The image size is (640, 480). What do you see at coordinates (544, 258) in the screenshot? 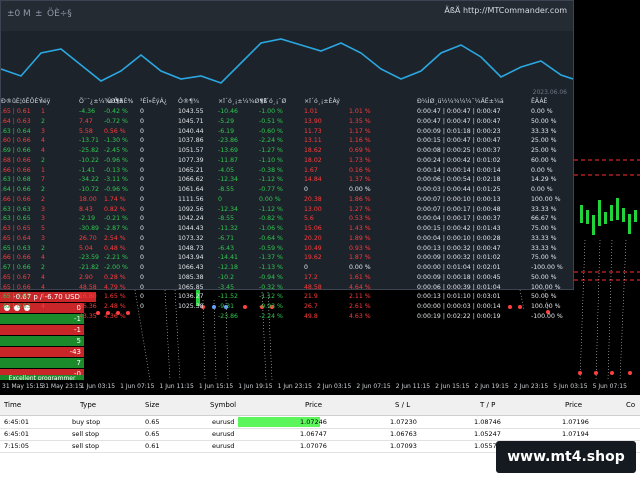
I see `stats-cell: 75.00 %` at bounding box center [544, 258].